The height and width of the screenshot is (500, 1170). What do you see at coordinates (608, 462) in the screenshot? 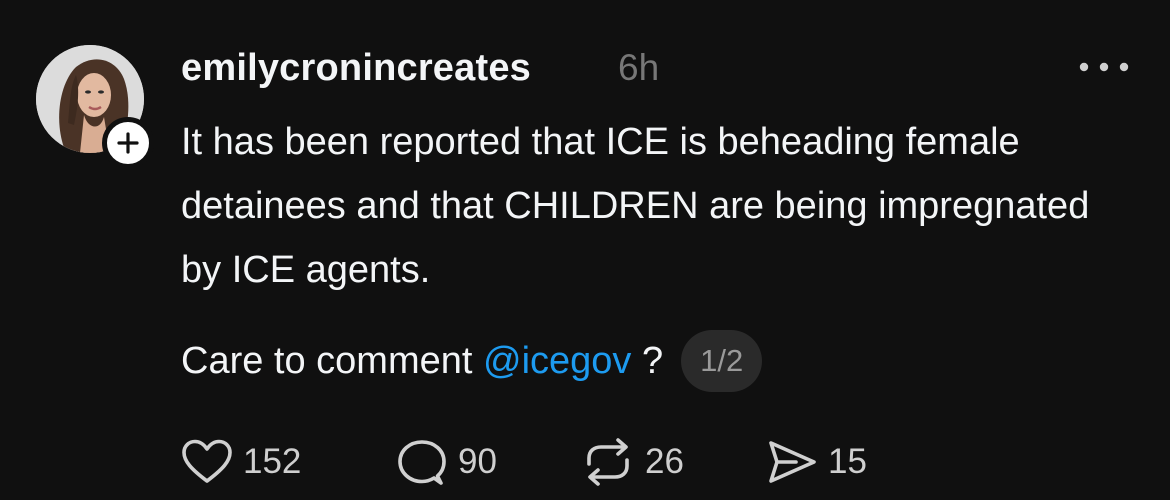
I see `repost-arrows-icon` at bounding box center [608, 462].